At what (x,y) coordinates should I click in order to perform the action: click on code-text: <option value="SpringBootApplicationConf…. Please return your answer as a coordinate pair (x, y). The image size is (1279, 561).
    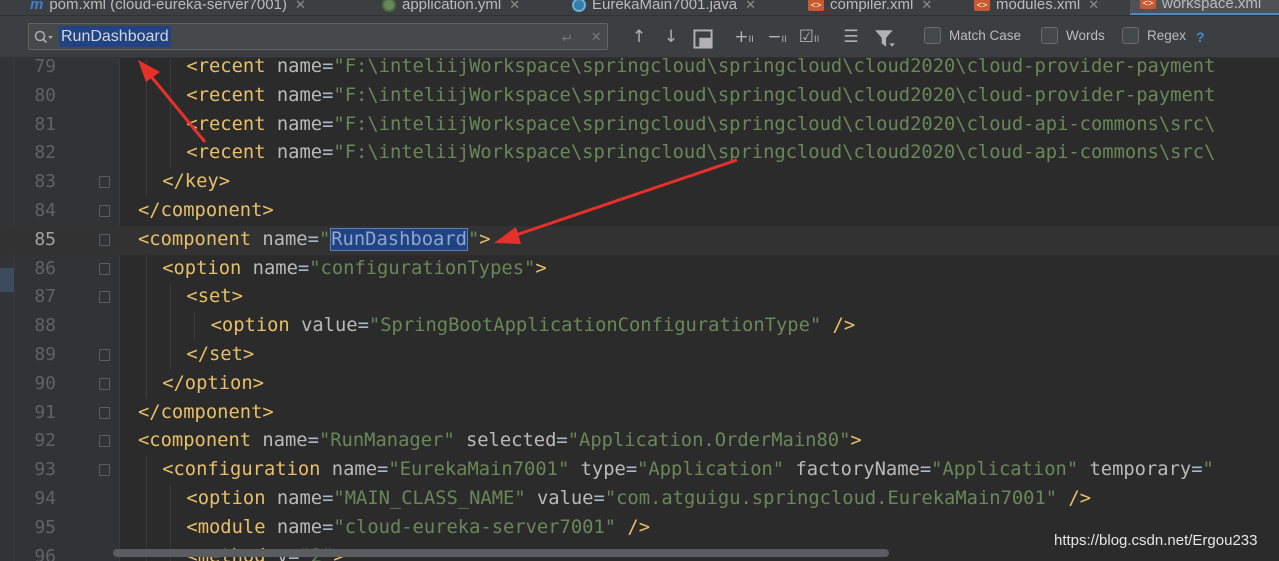
    Looking at the image, I should click on (533, 326).